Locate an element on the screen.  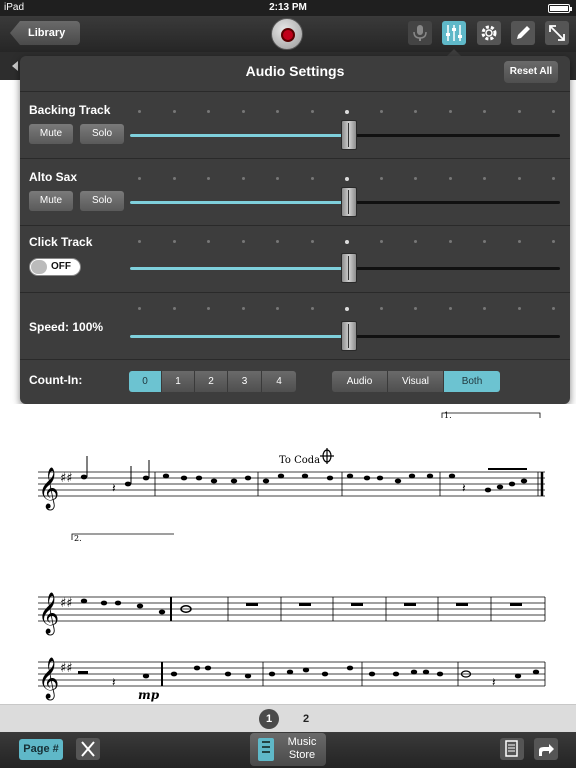
page-number-button: Page # is located at coordinates (41, 749).